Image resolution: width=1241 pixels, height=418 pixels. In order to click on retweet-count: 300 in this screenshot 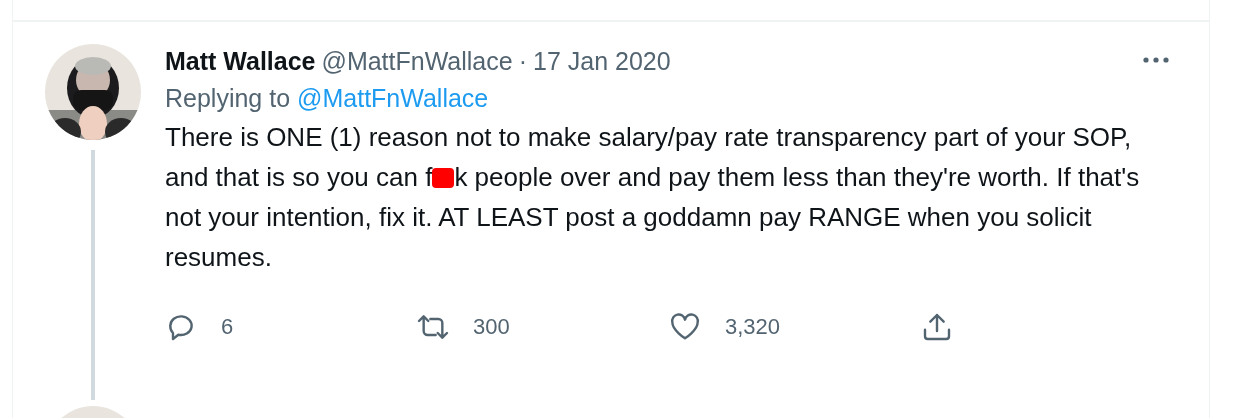, I will do `click(491, 327)`.